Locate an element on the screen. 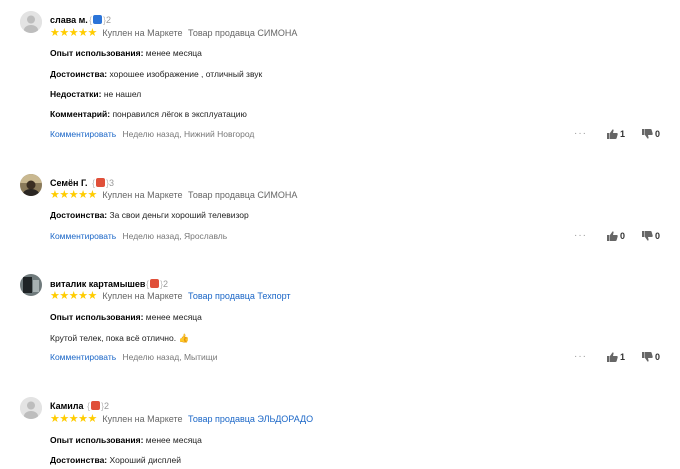 This screenshot has height=469, width=680. review-meta: Неделю назад, Ярославль is located at coordinates (175, 236).